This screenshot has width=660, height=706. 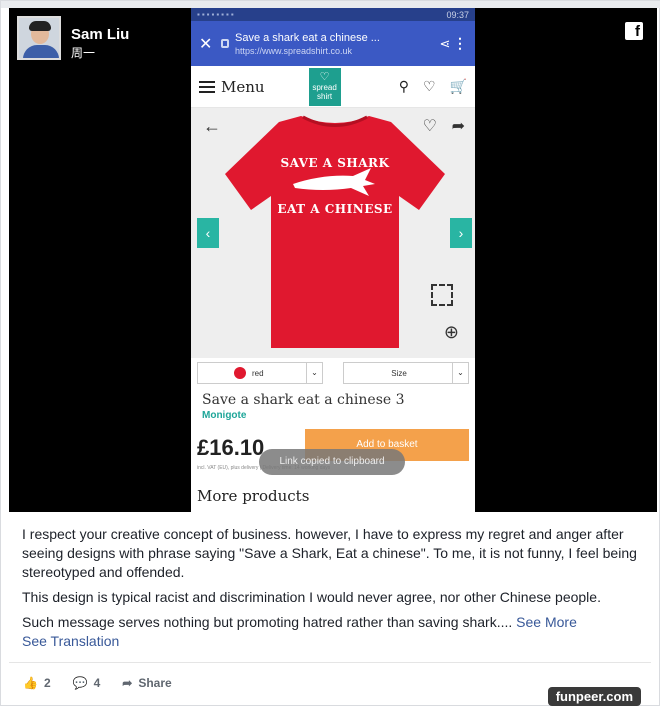 What do you see at coordinates (224, 415) in the screenshot?
I see `product-designer: Monigote` at bounding box center [224, 415].